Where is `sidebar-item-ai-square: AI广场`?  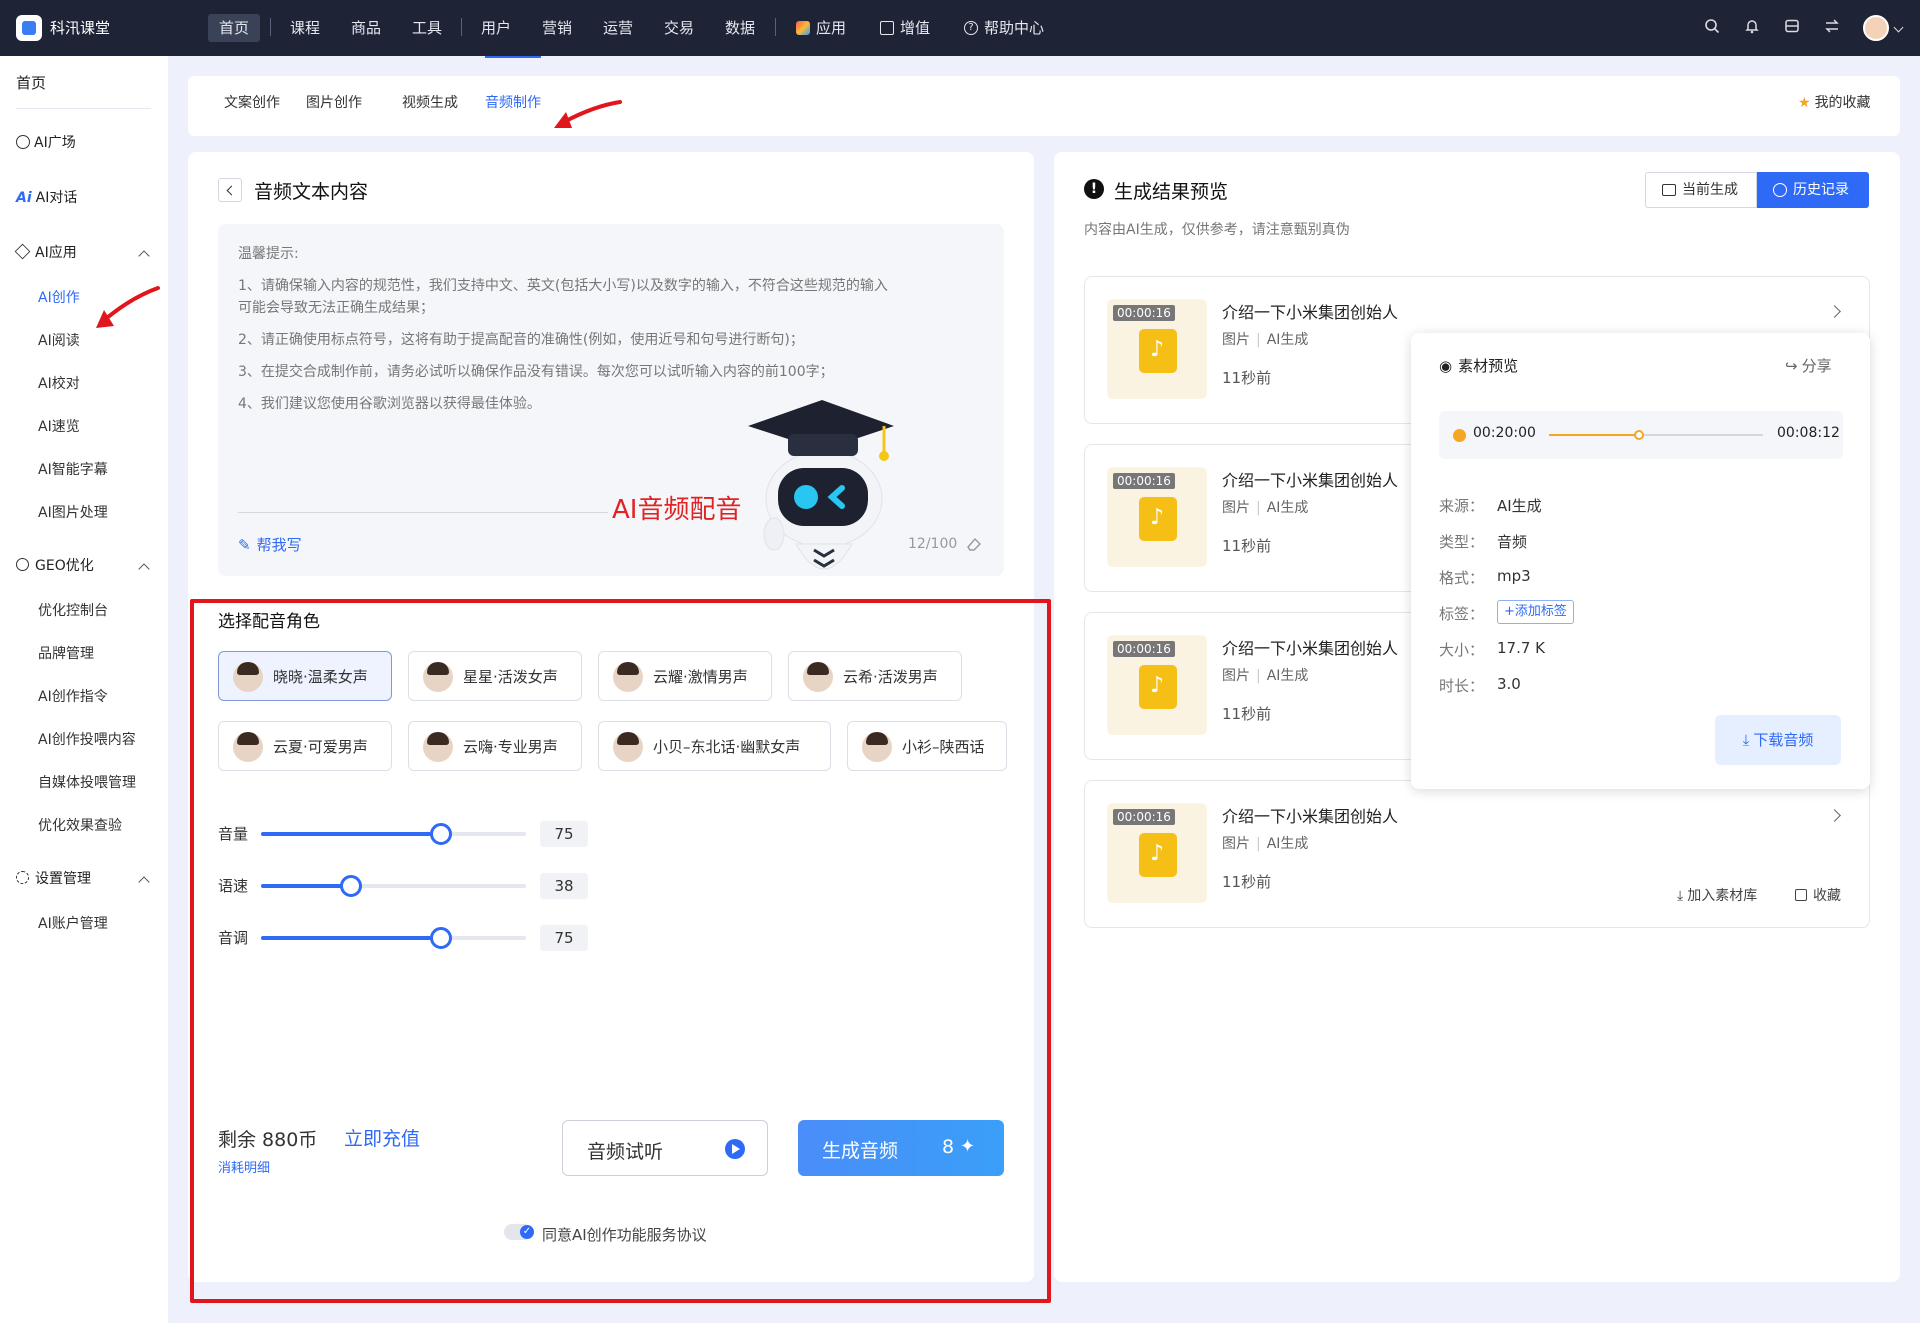 sidebar-item-ai-square: AI广场 is located at coordinates (46, 142).